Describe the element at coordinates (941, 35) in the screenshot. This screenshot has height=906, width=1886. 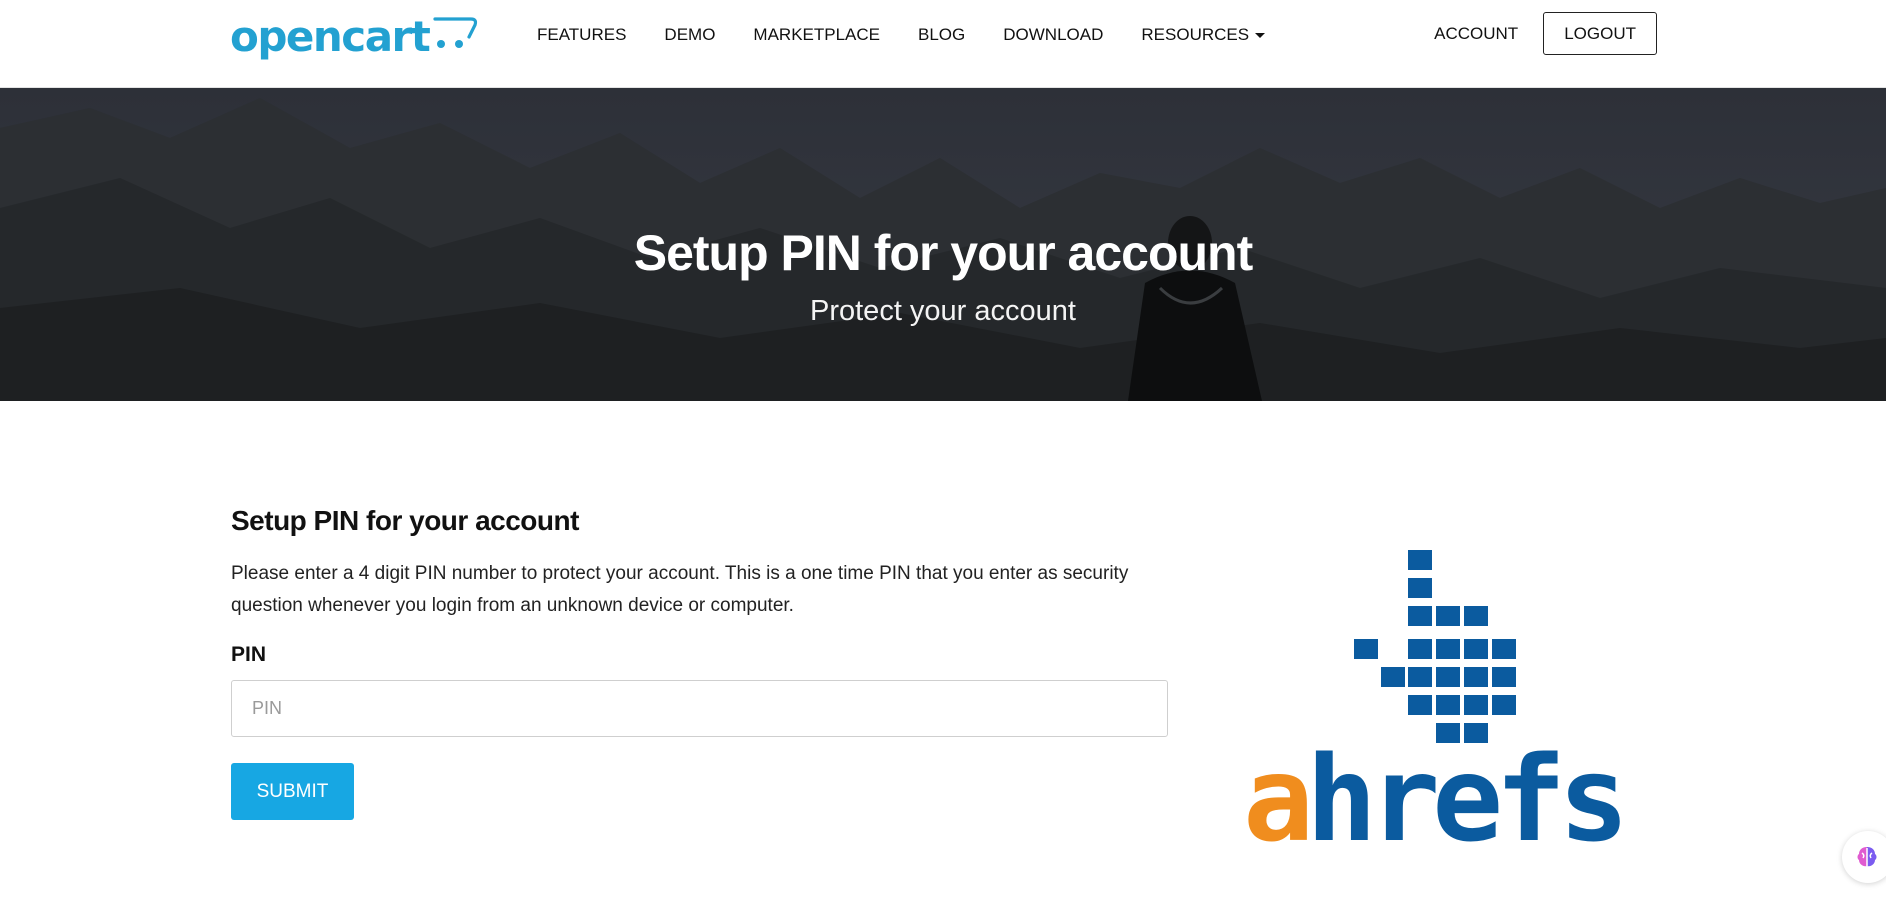
I see `nav-blog: BLOG` at that location.